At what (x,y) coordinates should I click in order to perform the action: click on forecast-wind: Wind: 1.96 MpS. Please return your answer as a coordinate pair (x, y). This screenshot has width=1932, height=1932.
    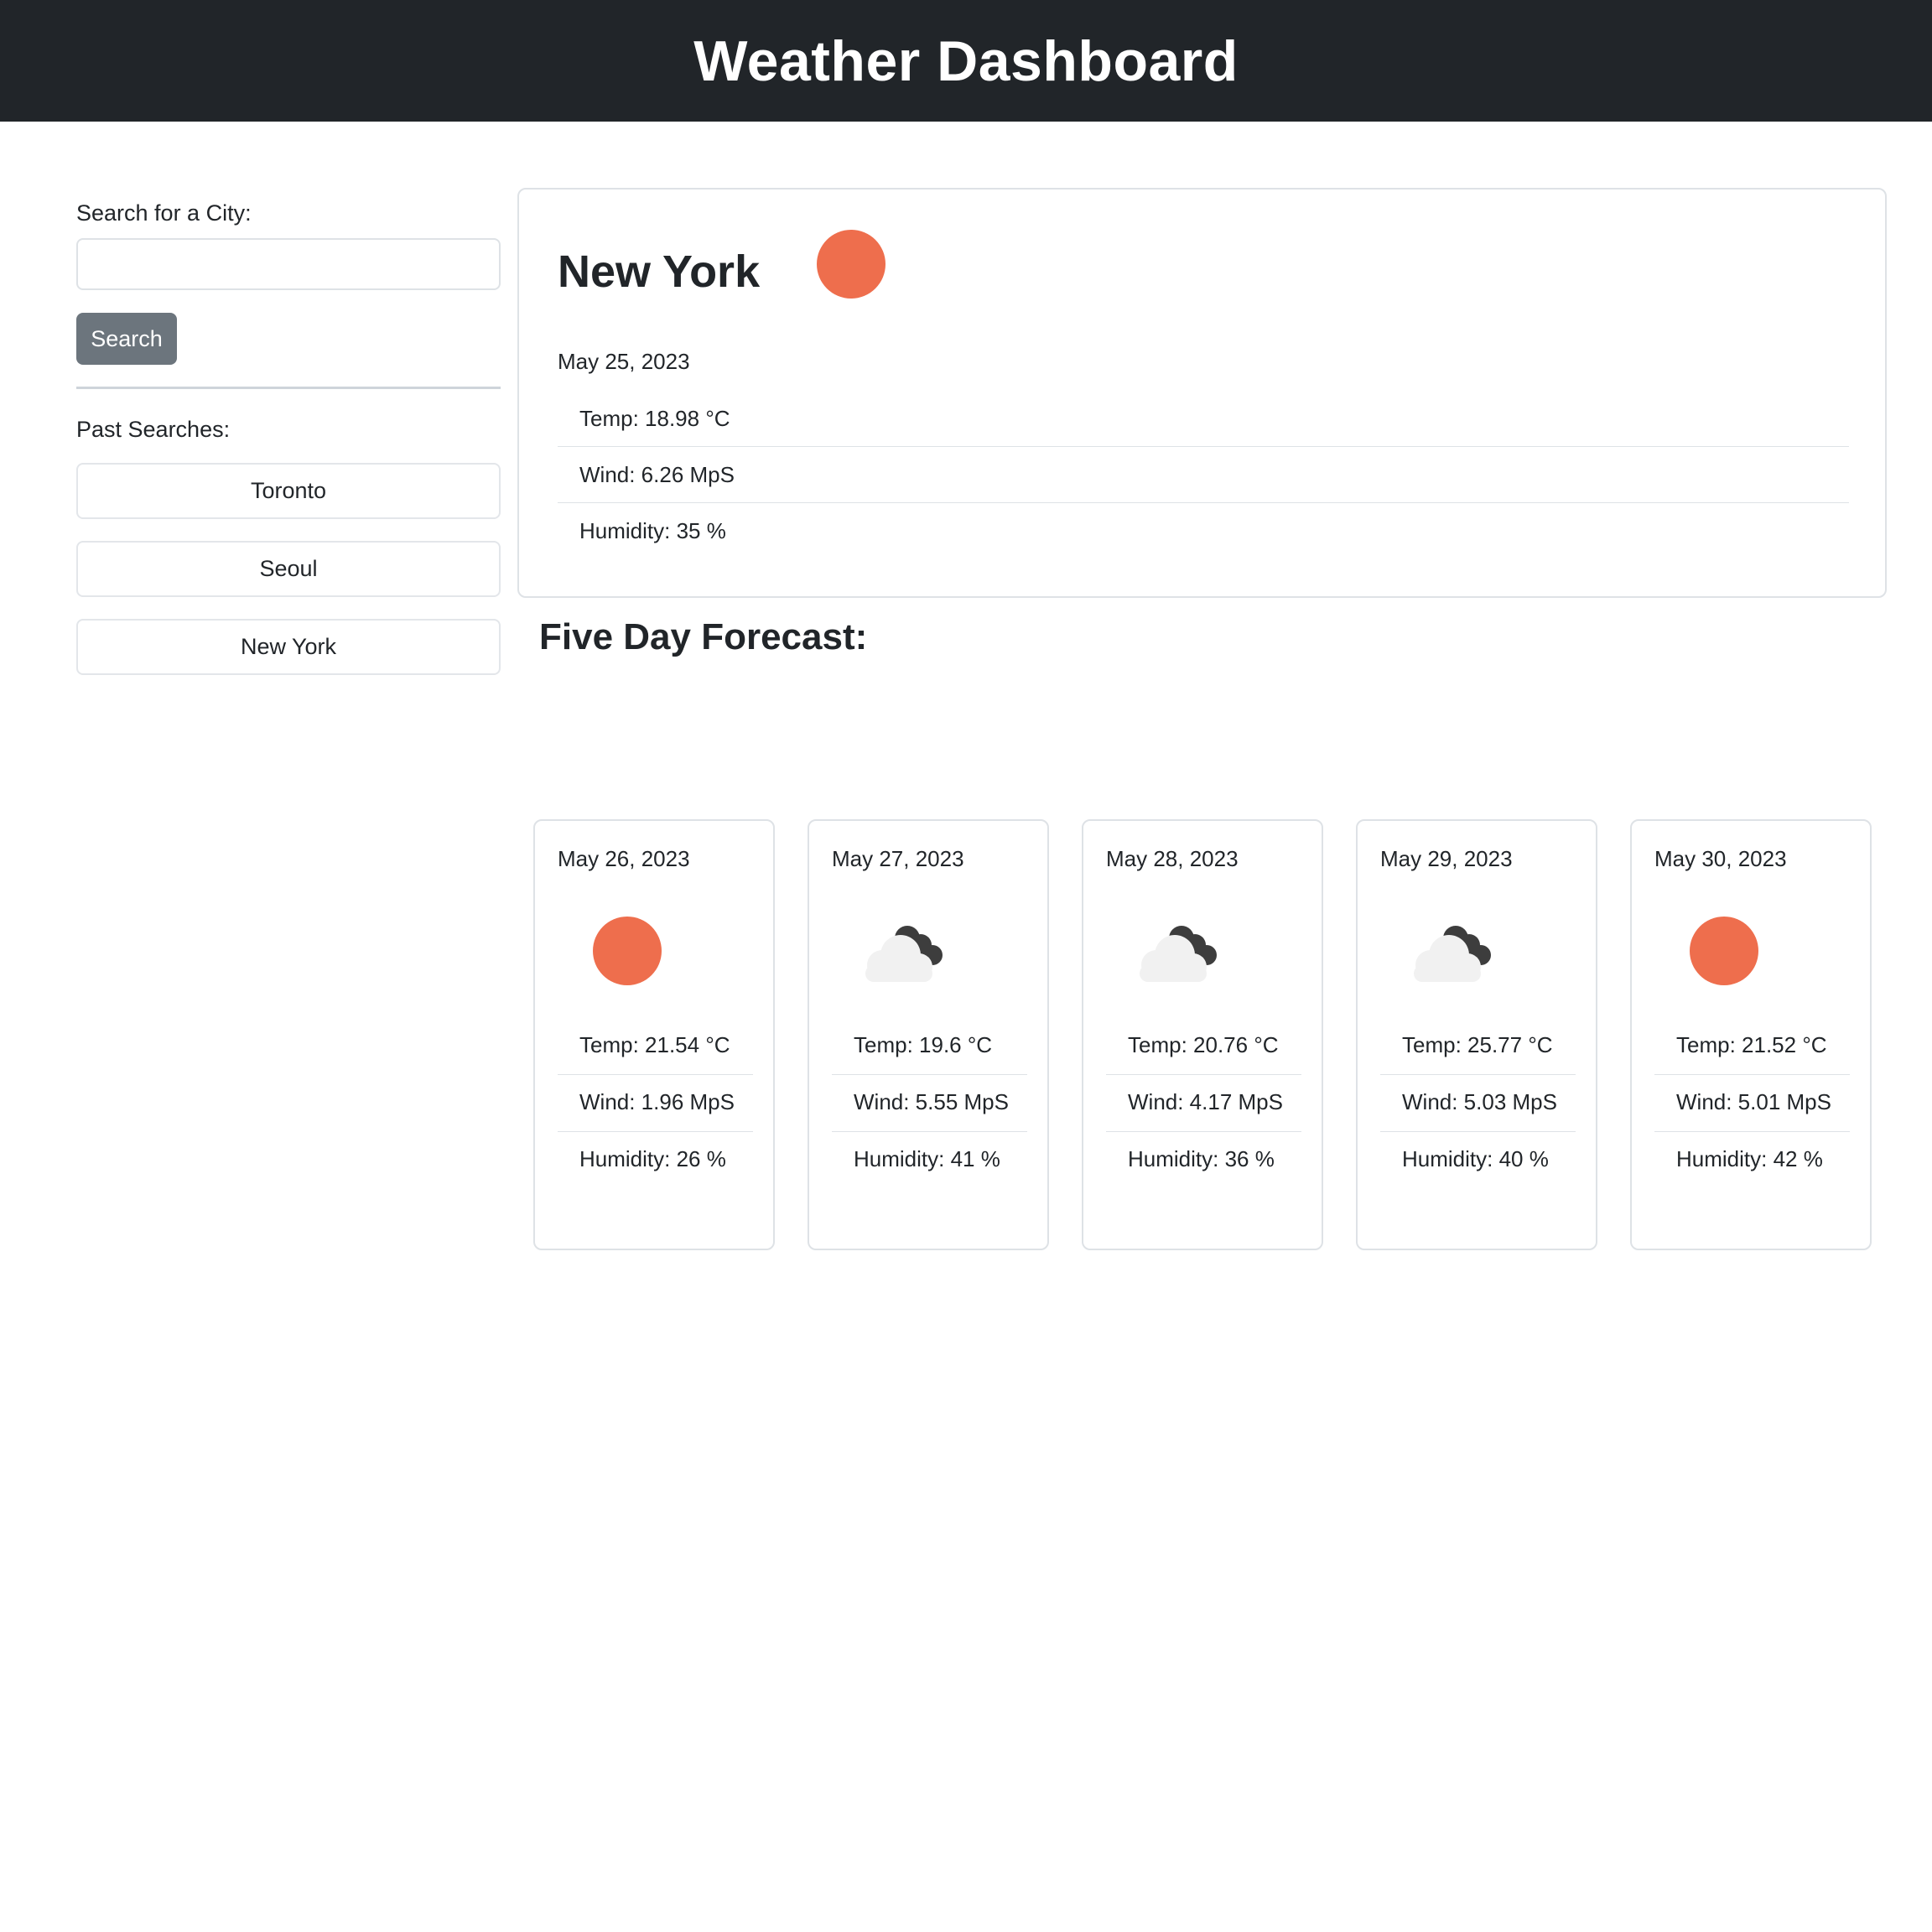
    Looking at the image, I should click on (655, 1103).